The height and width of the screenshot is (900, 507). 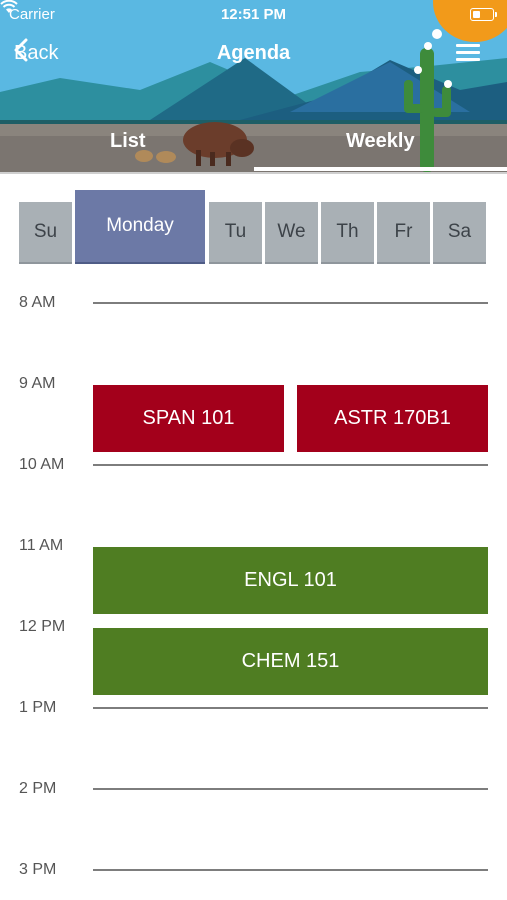 What do you see at coordinates (38, 869) in the screenshot?
I see `time-label: 3 PM` at bounding box center [38, 869].